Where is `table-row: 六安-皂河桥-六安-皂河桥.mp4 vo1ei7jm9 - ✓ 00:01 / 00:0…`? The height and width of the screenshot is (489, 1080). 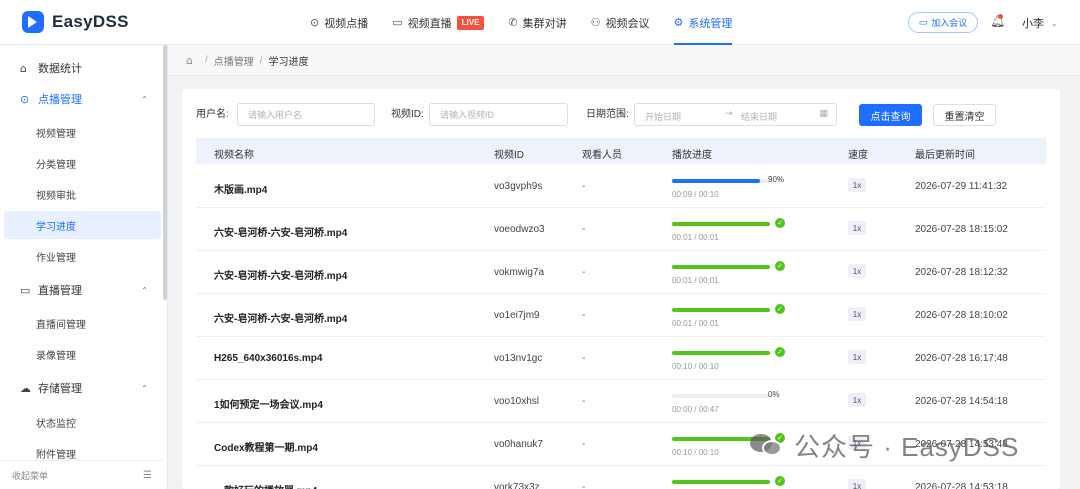 table-row: 六安-皂河桥-六安-皂河桥.mp4 vo1ei7jm9 - ✓ 00:01 / 00:0… is located at coordinates (621, 315).